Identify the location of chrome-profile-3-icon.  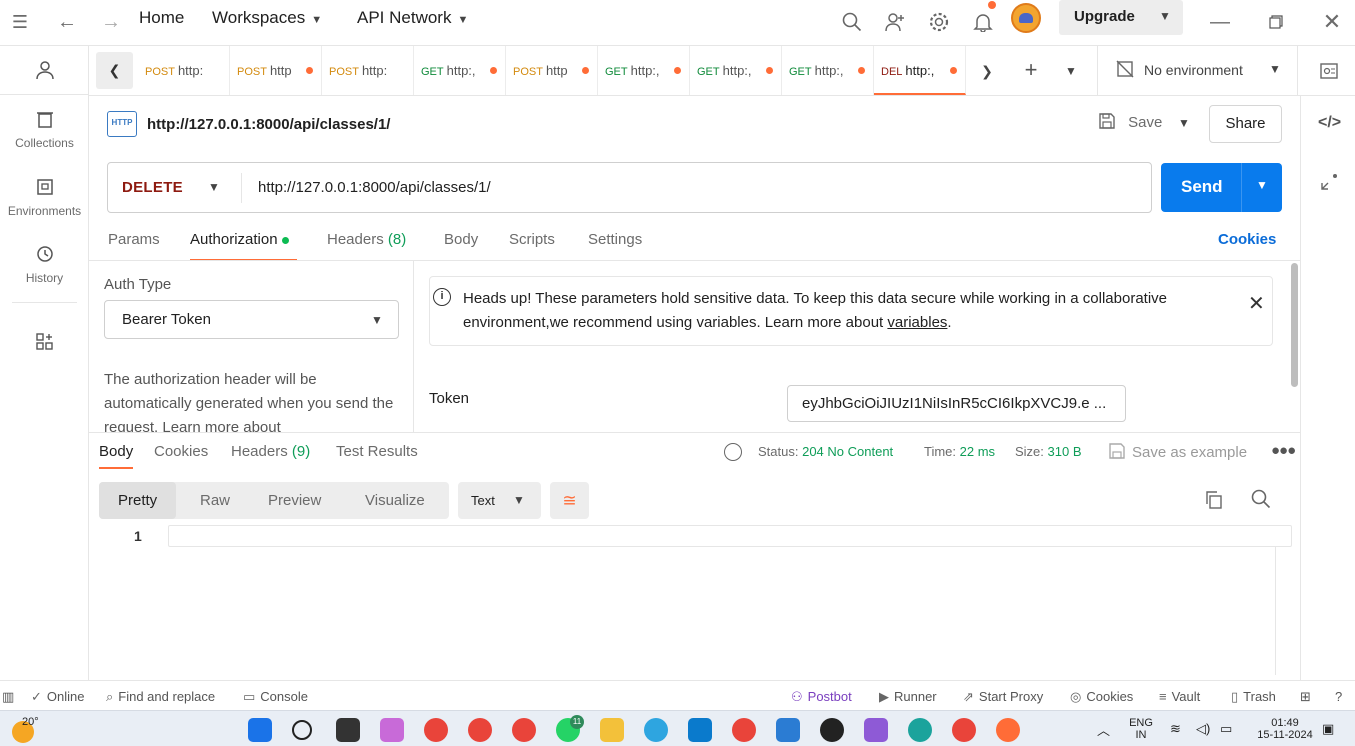
(744, 730).